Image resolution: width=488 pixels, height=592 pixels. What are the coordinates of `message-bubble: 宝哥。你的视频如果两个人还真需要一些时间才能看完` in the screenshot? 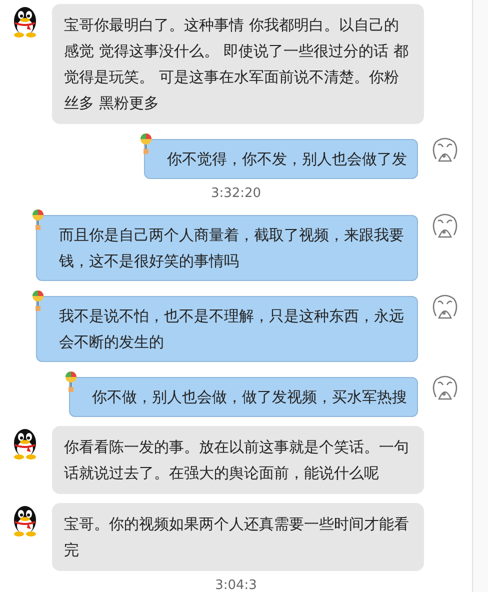 It's located at (238, 537).